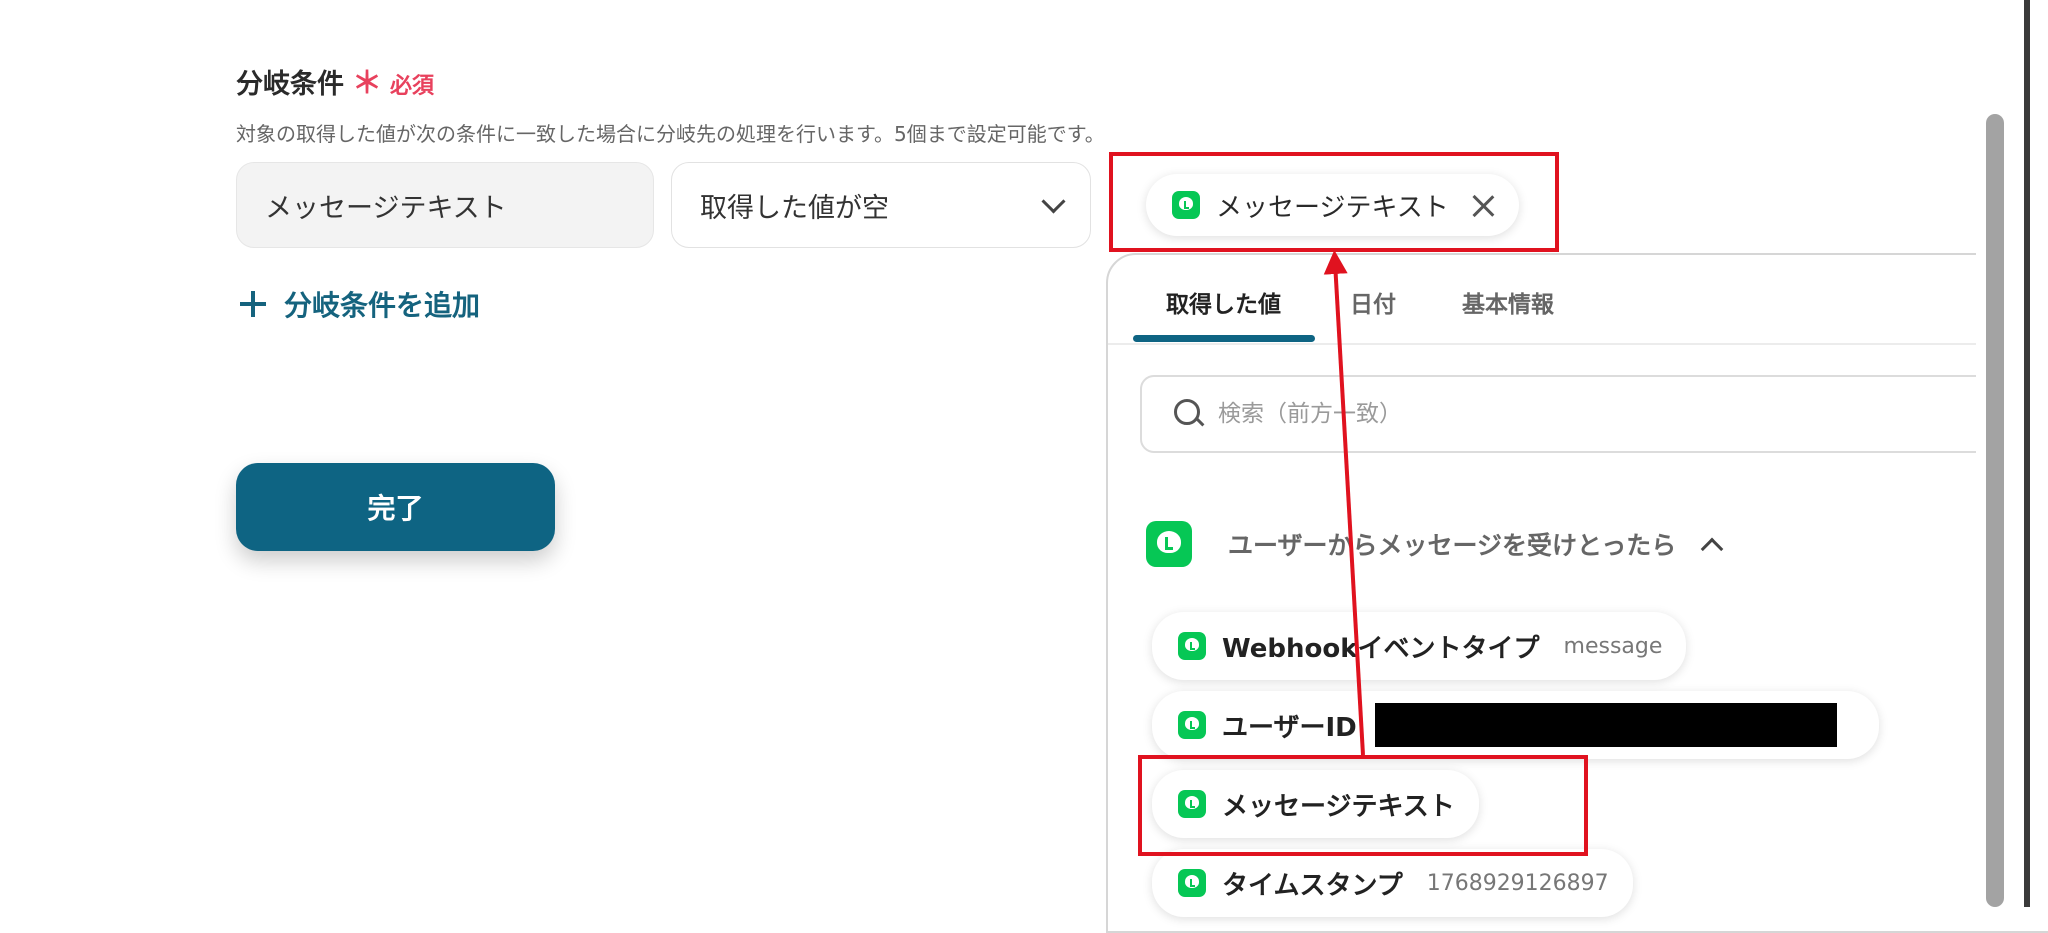  What do you see at coordinates (1712, 549) in the screenshot?
I see `chevron-up-icon` at bounding box center [1712, 549].